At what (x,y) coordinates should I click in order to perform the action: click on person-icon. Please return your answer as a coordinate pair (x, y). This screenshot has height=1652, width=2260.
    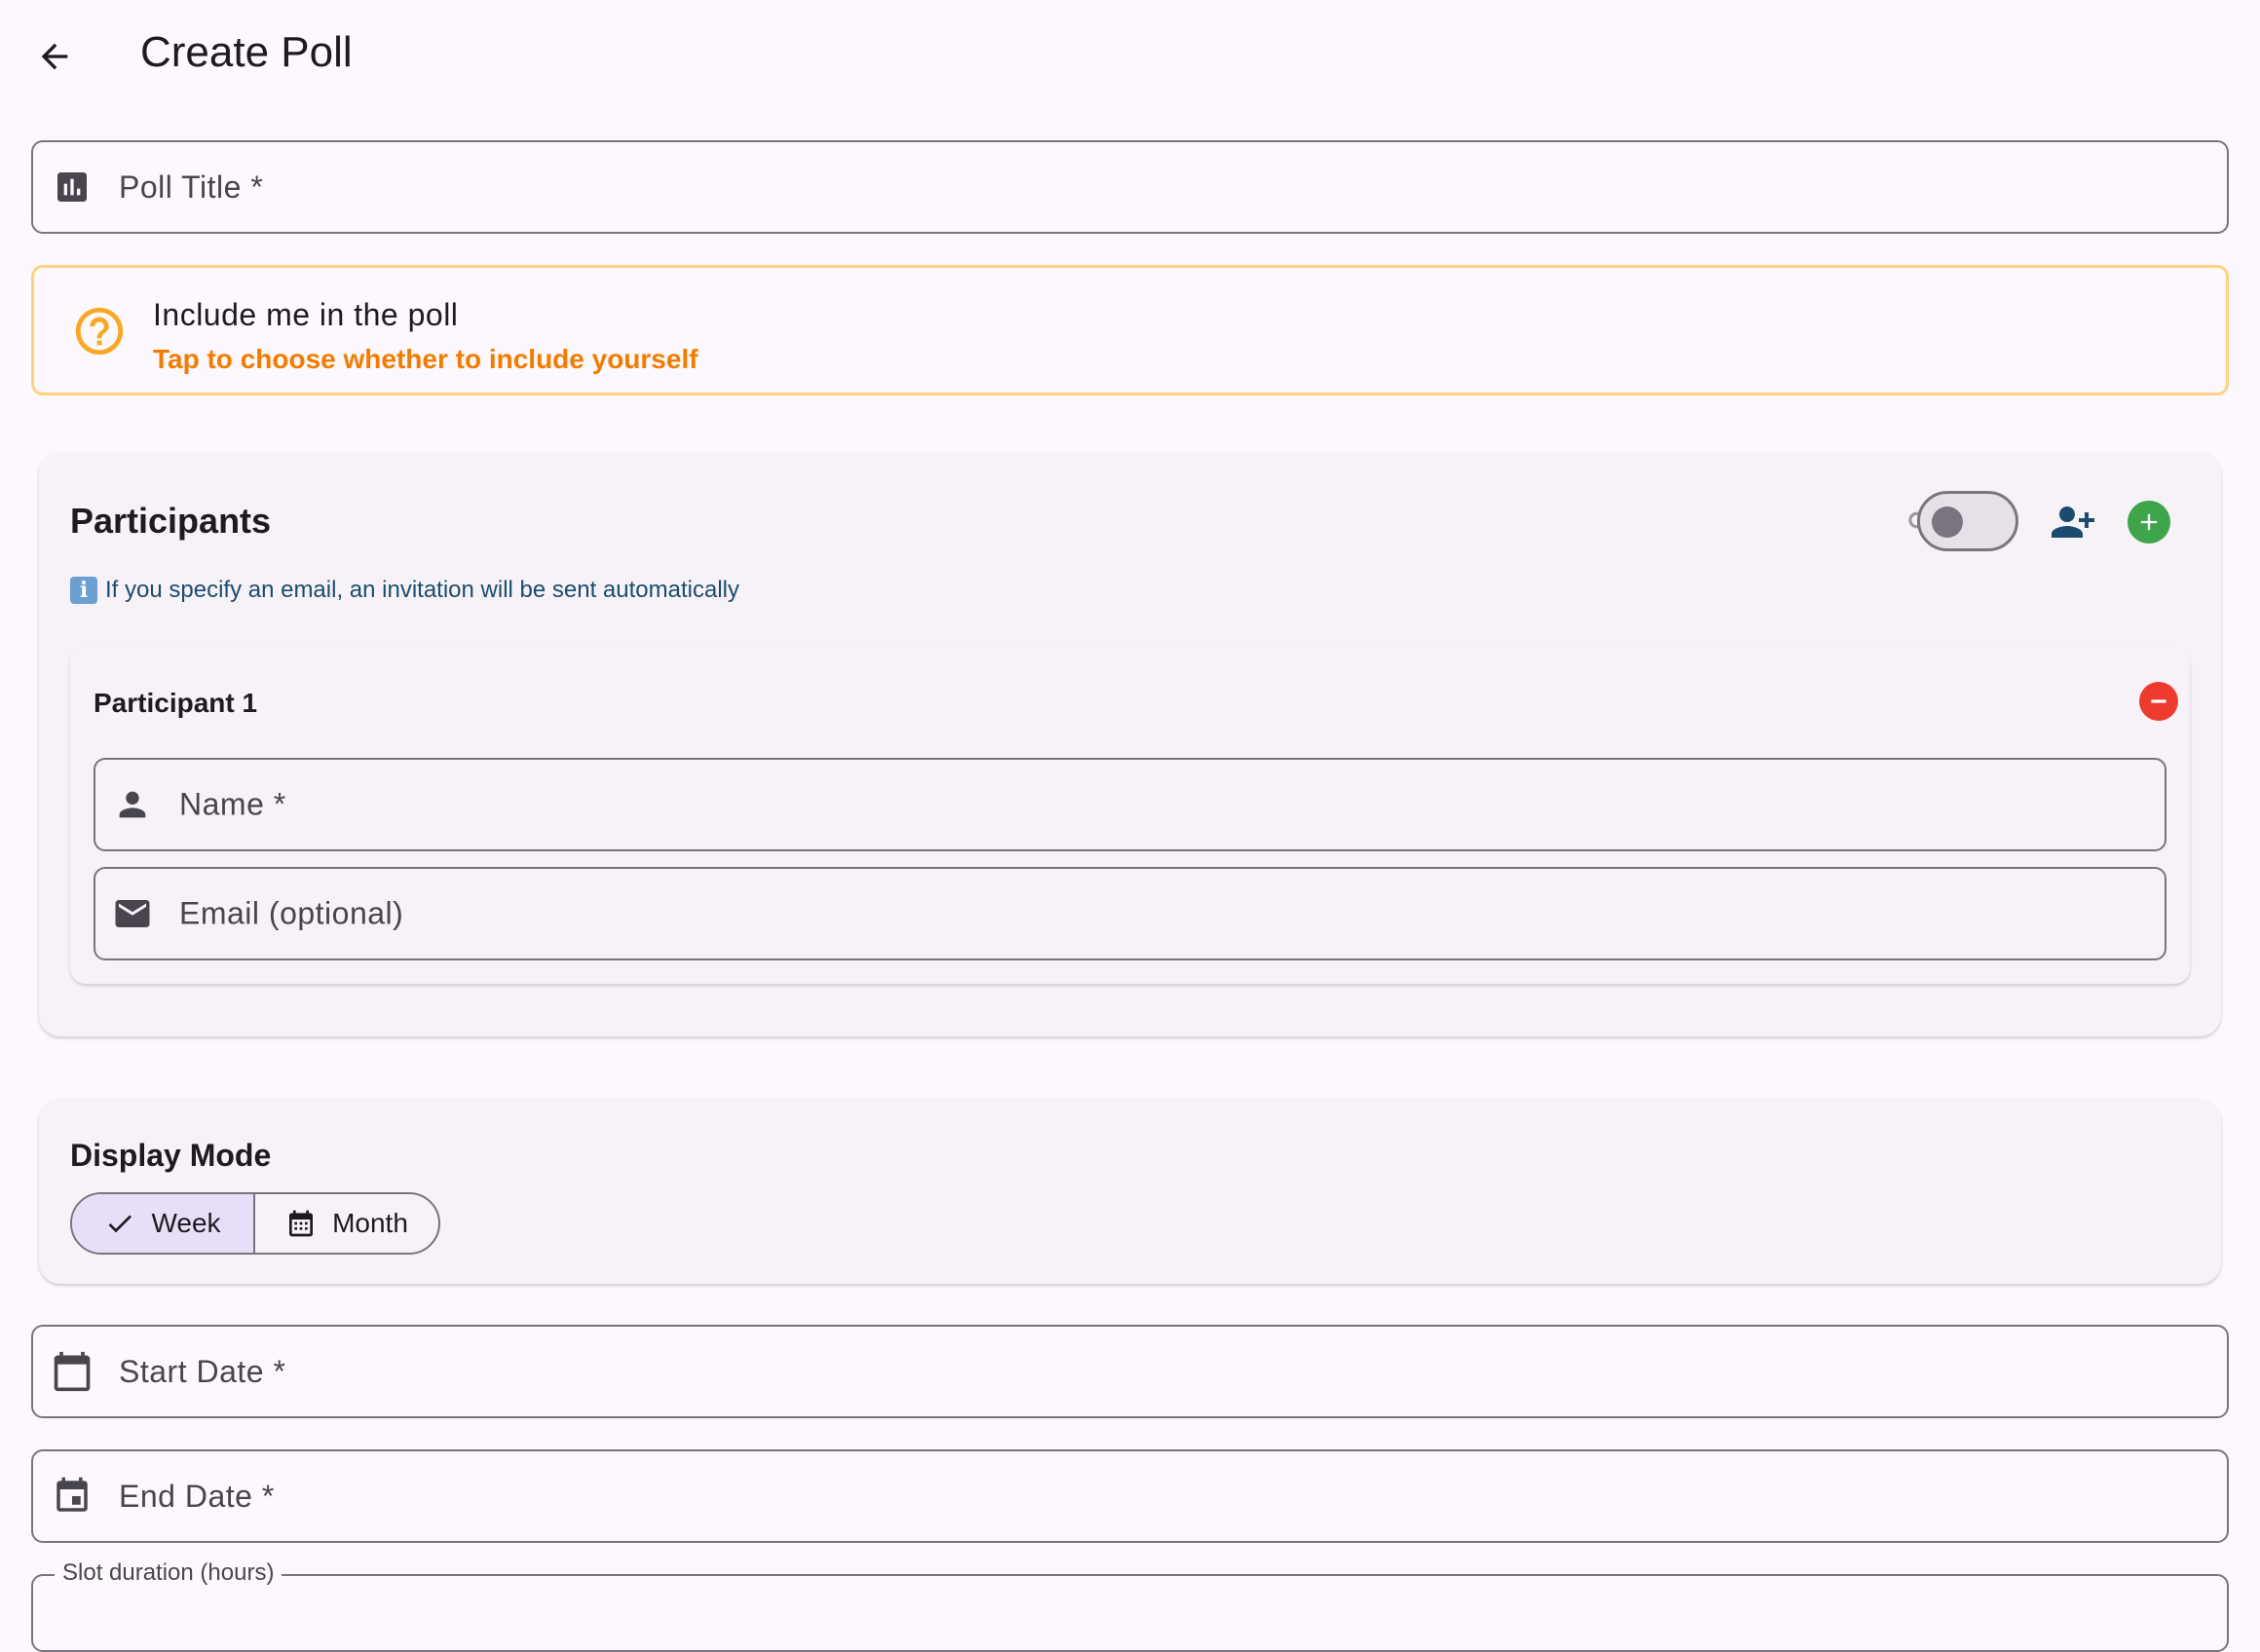
    Looking at the image, I should click on (132, 805).